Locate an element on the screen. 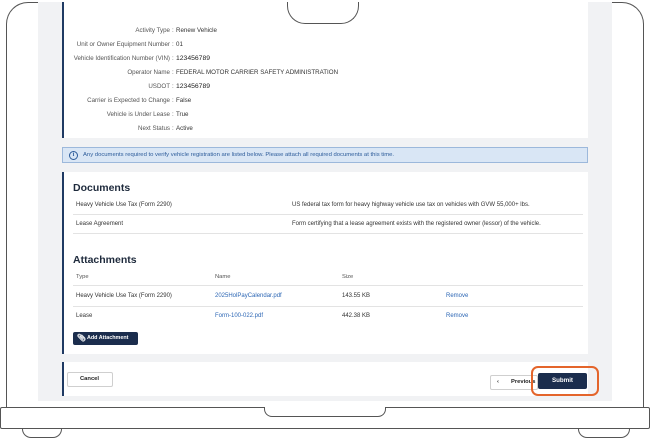 Image resolution: width=650 pixels, height=441 pixels. summary-row-unit-number: Unit or Owner Equipment Number : 01 is located at coordinates (129, 44).